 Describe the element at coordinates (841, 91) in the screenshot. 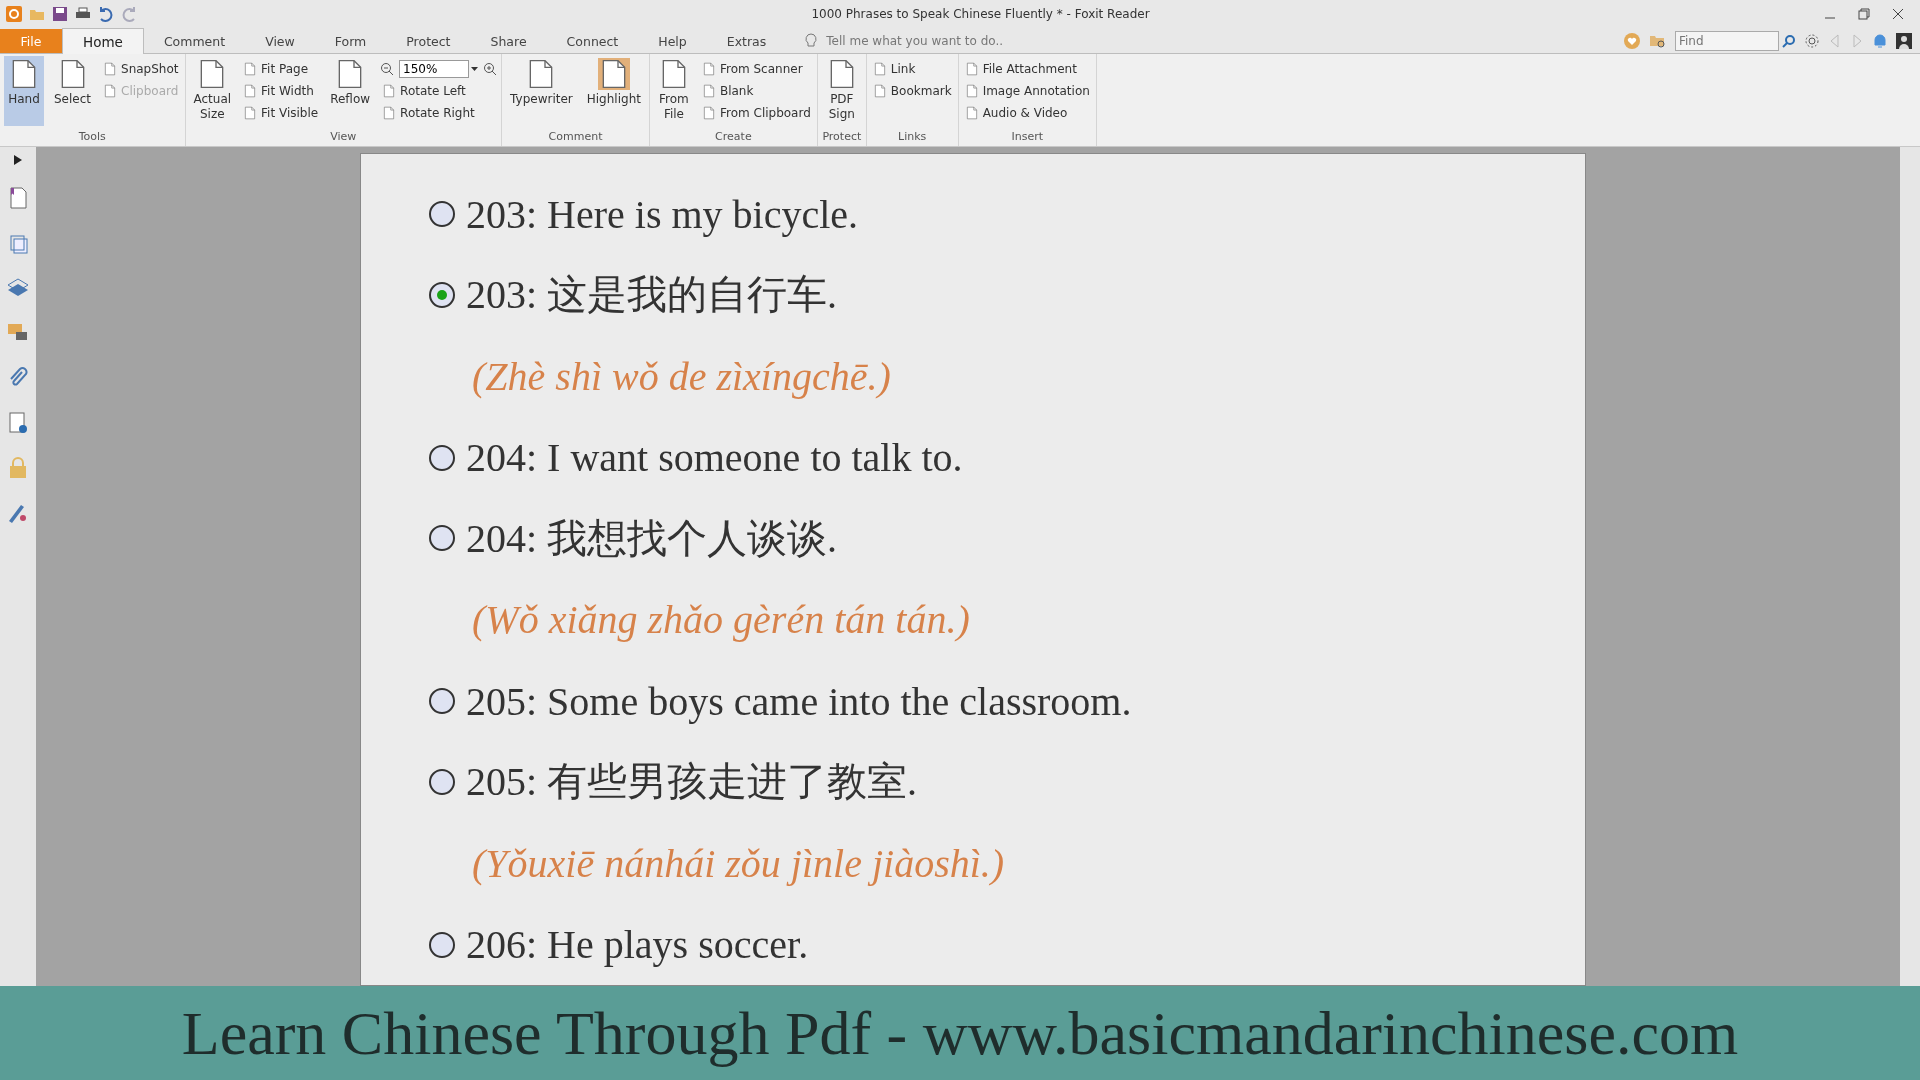

I see `toolbar-button: PDF Sign` at that location.